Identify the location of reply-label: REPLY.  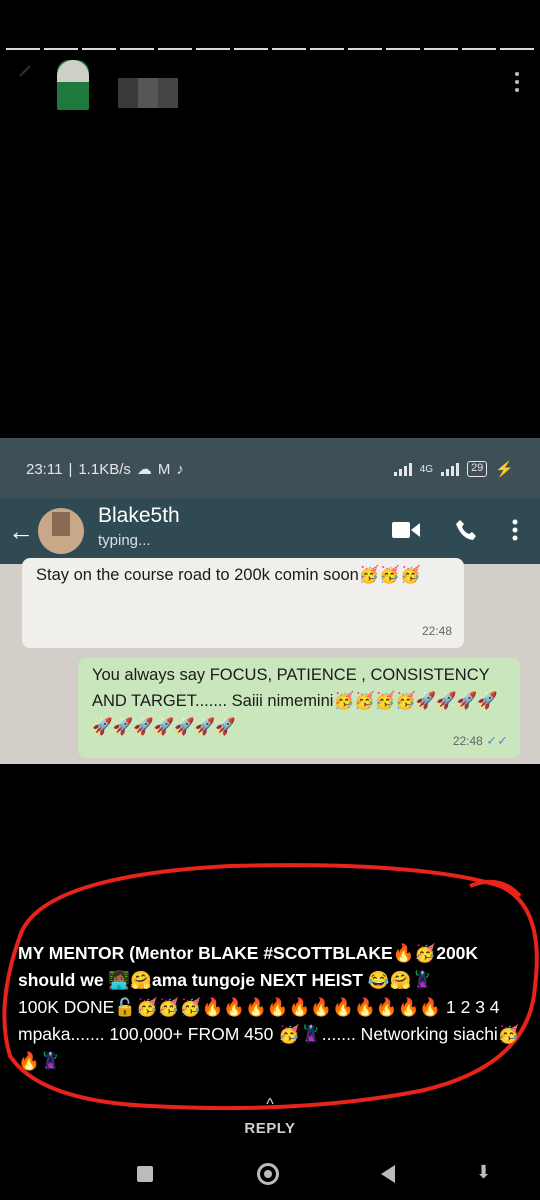
(270, 1128).